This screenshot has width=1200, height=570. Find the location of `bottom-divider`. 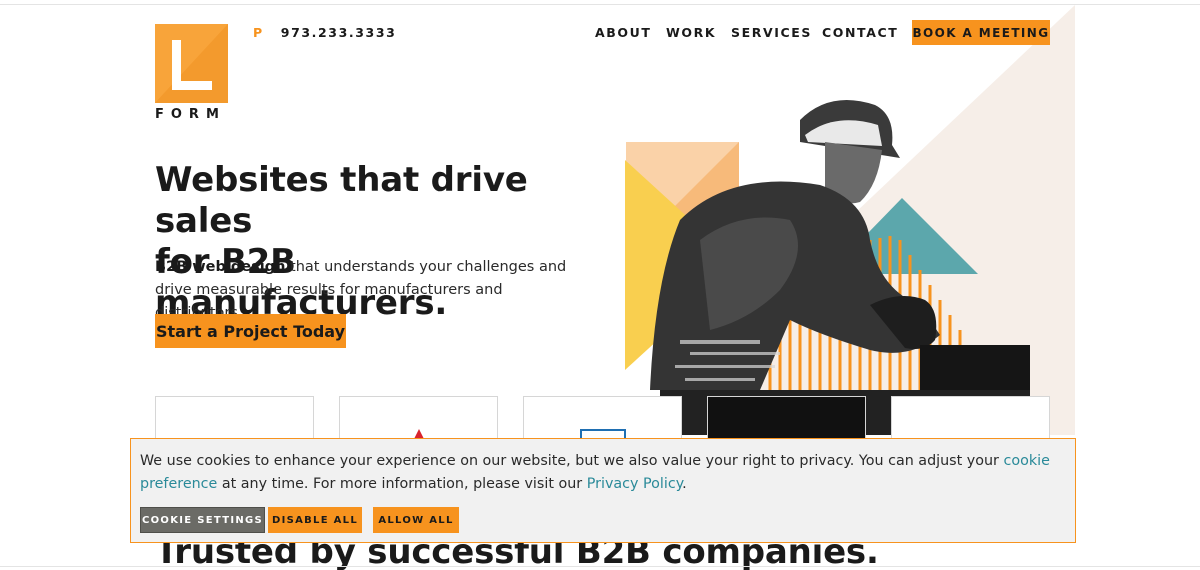

bottom-divider is located at coordinates (600, 566).